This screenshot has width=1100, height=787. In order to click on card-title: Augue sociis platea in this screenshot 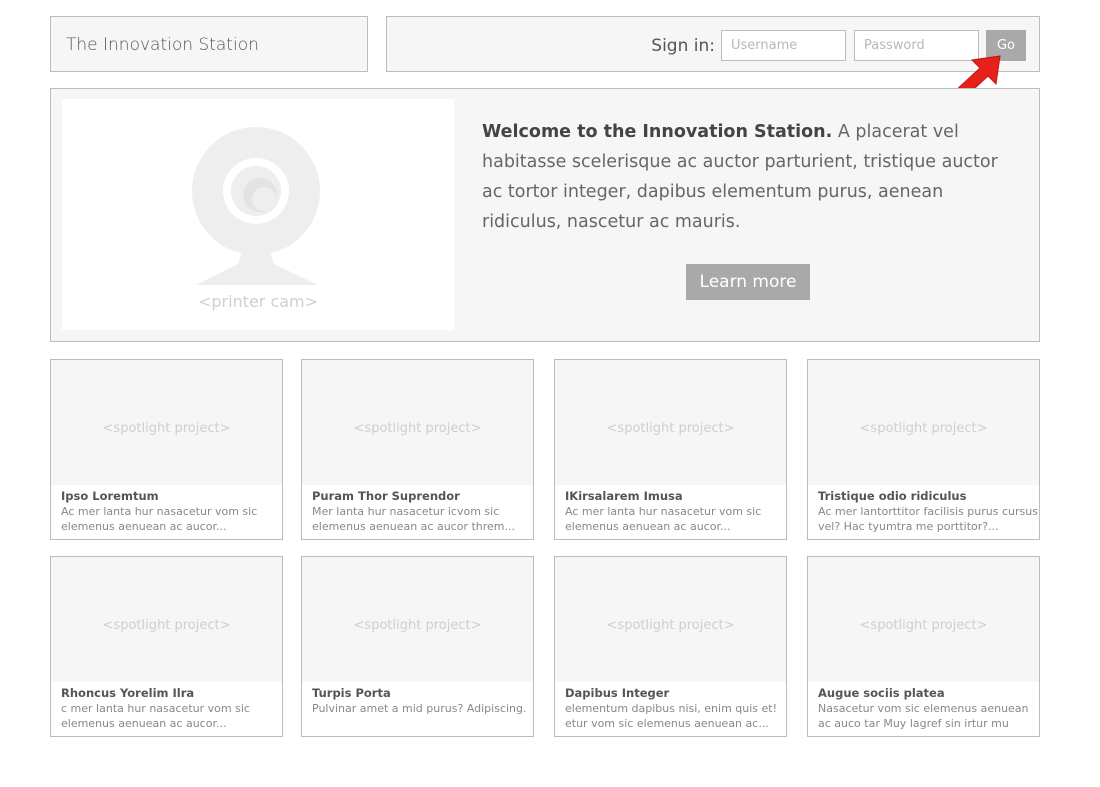, I will do `click(881, 693)`.